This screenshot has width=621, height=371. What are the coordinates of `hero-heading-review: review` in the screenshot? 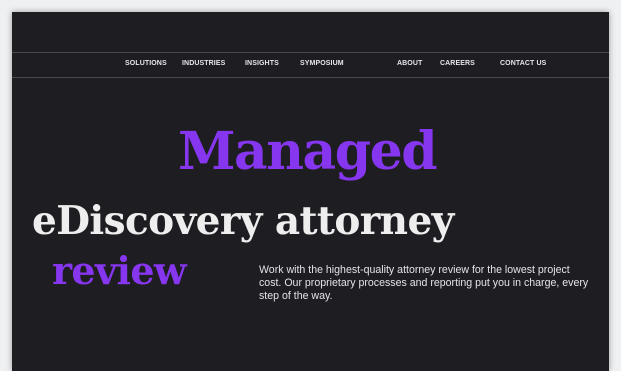 It's located at (119, 270).